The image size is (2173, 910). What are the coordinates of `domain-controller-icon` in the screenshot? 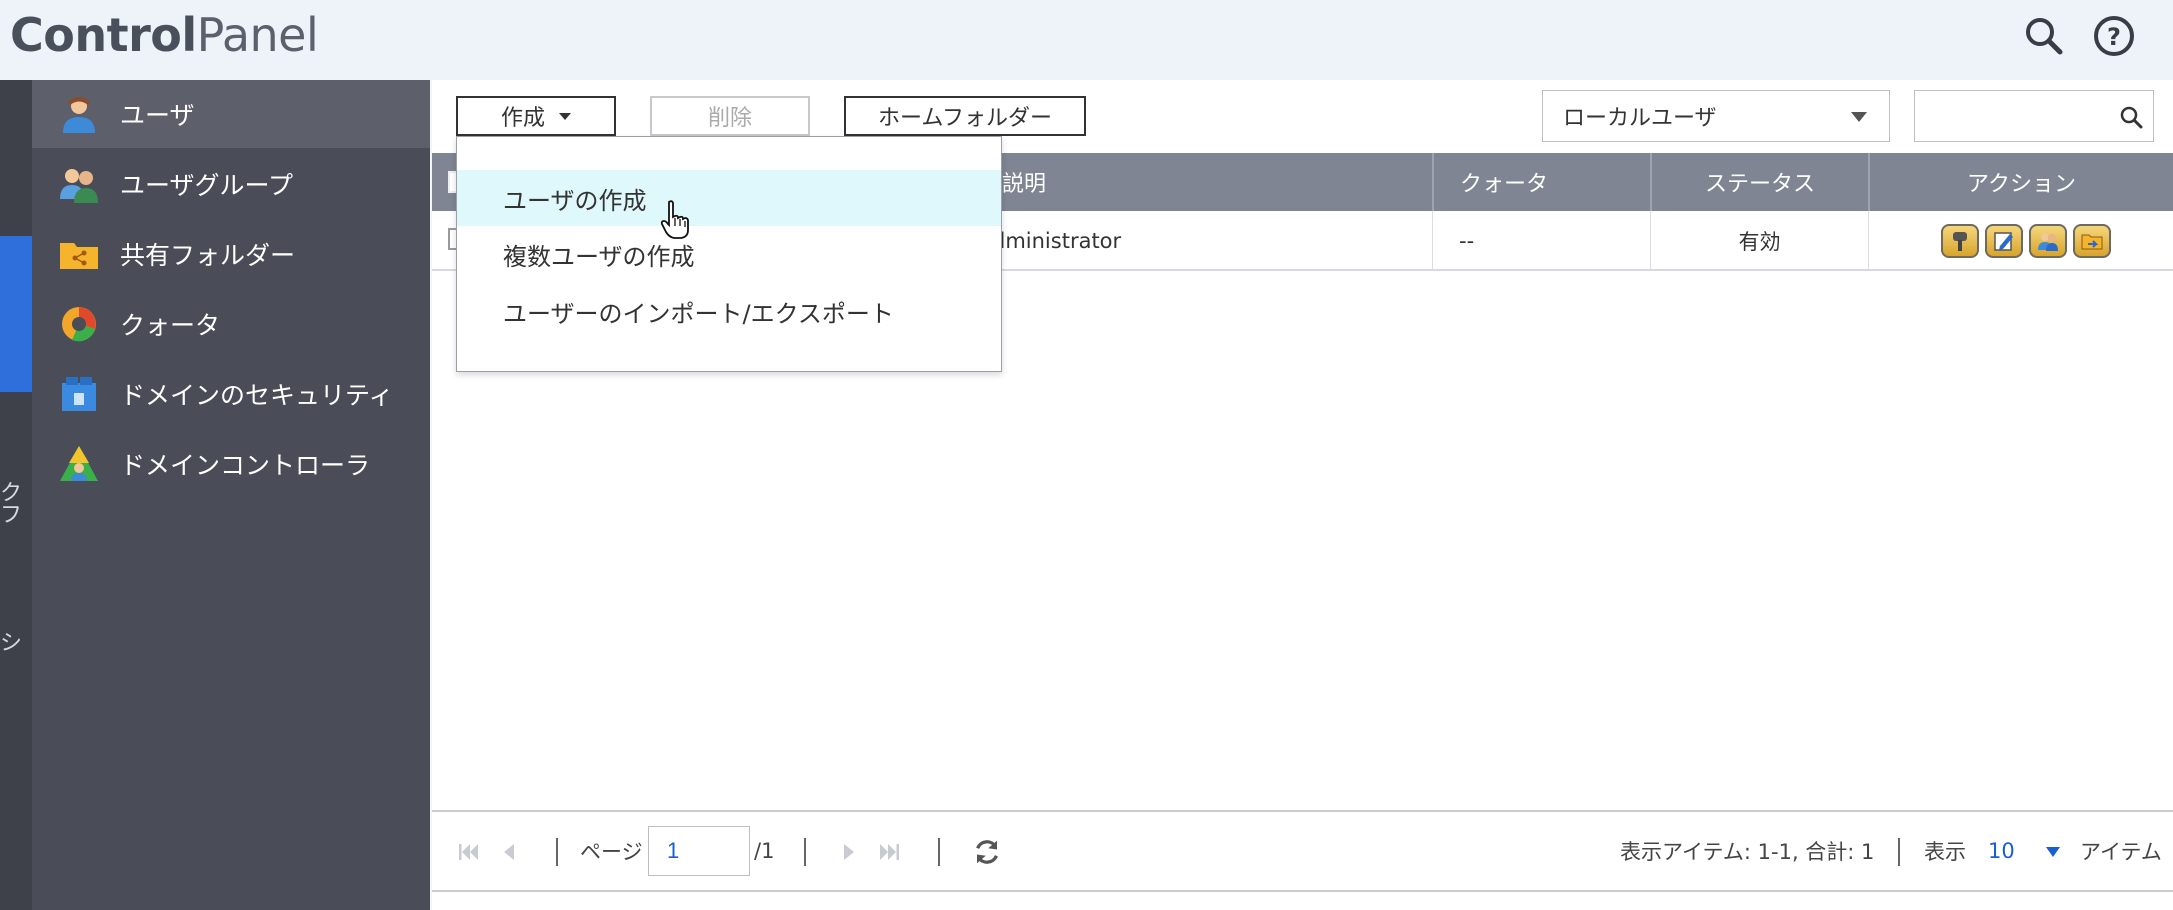 It's located at (79, 463).